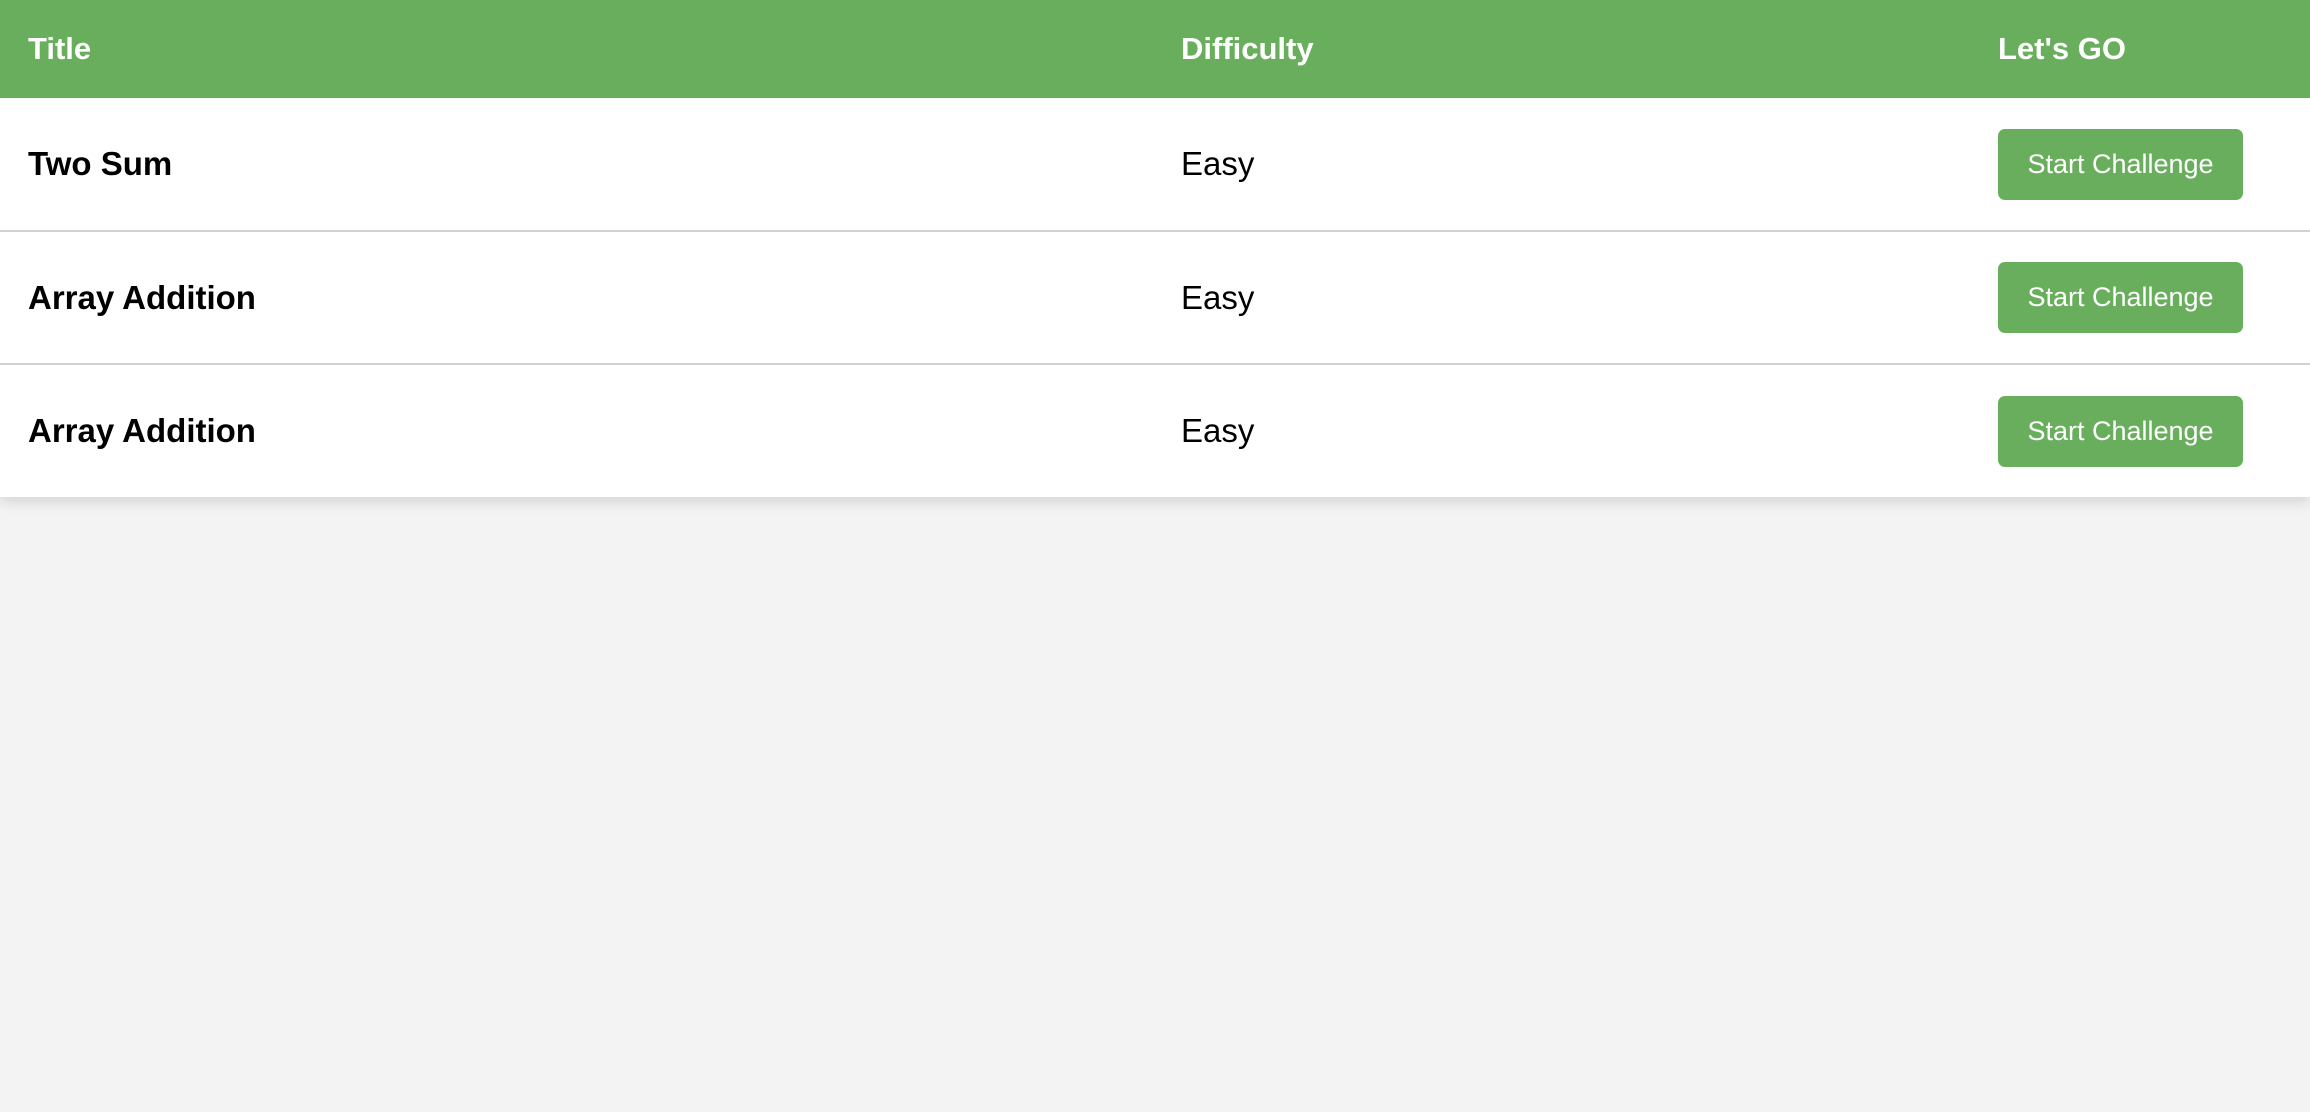 The height and width of the screenshot is (1112, 2310). I want to click on challenge-title: Two Sum, so click(100, 163).